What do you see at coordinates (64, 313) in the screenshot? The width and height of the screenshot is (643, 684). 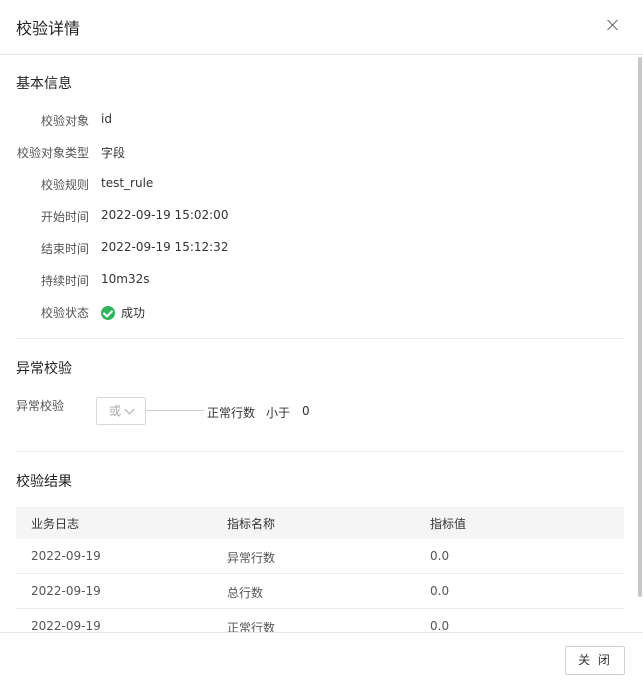 I see `label-check-status: 校验状态` at bounding box center [64, 313].